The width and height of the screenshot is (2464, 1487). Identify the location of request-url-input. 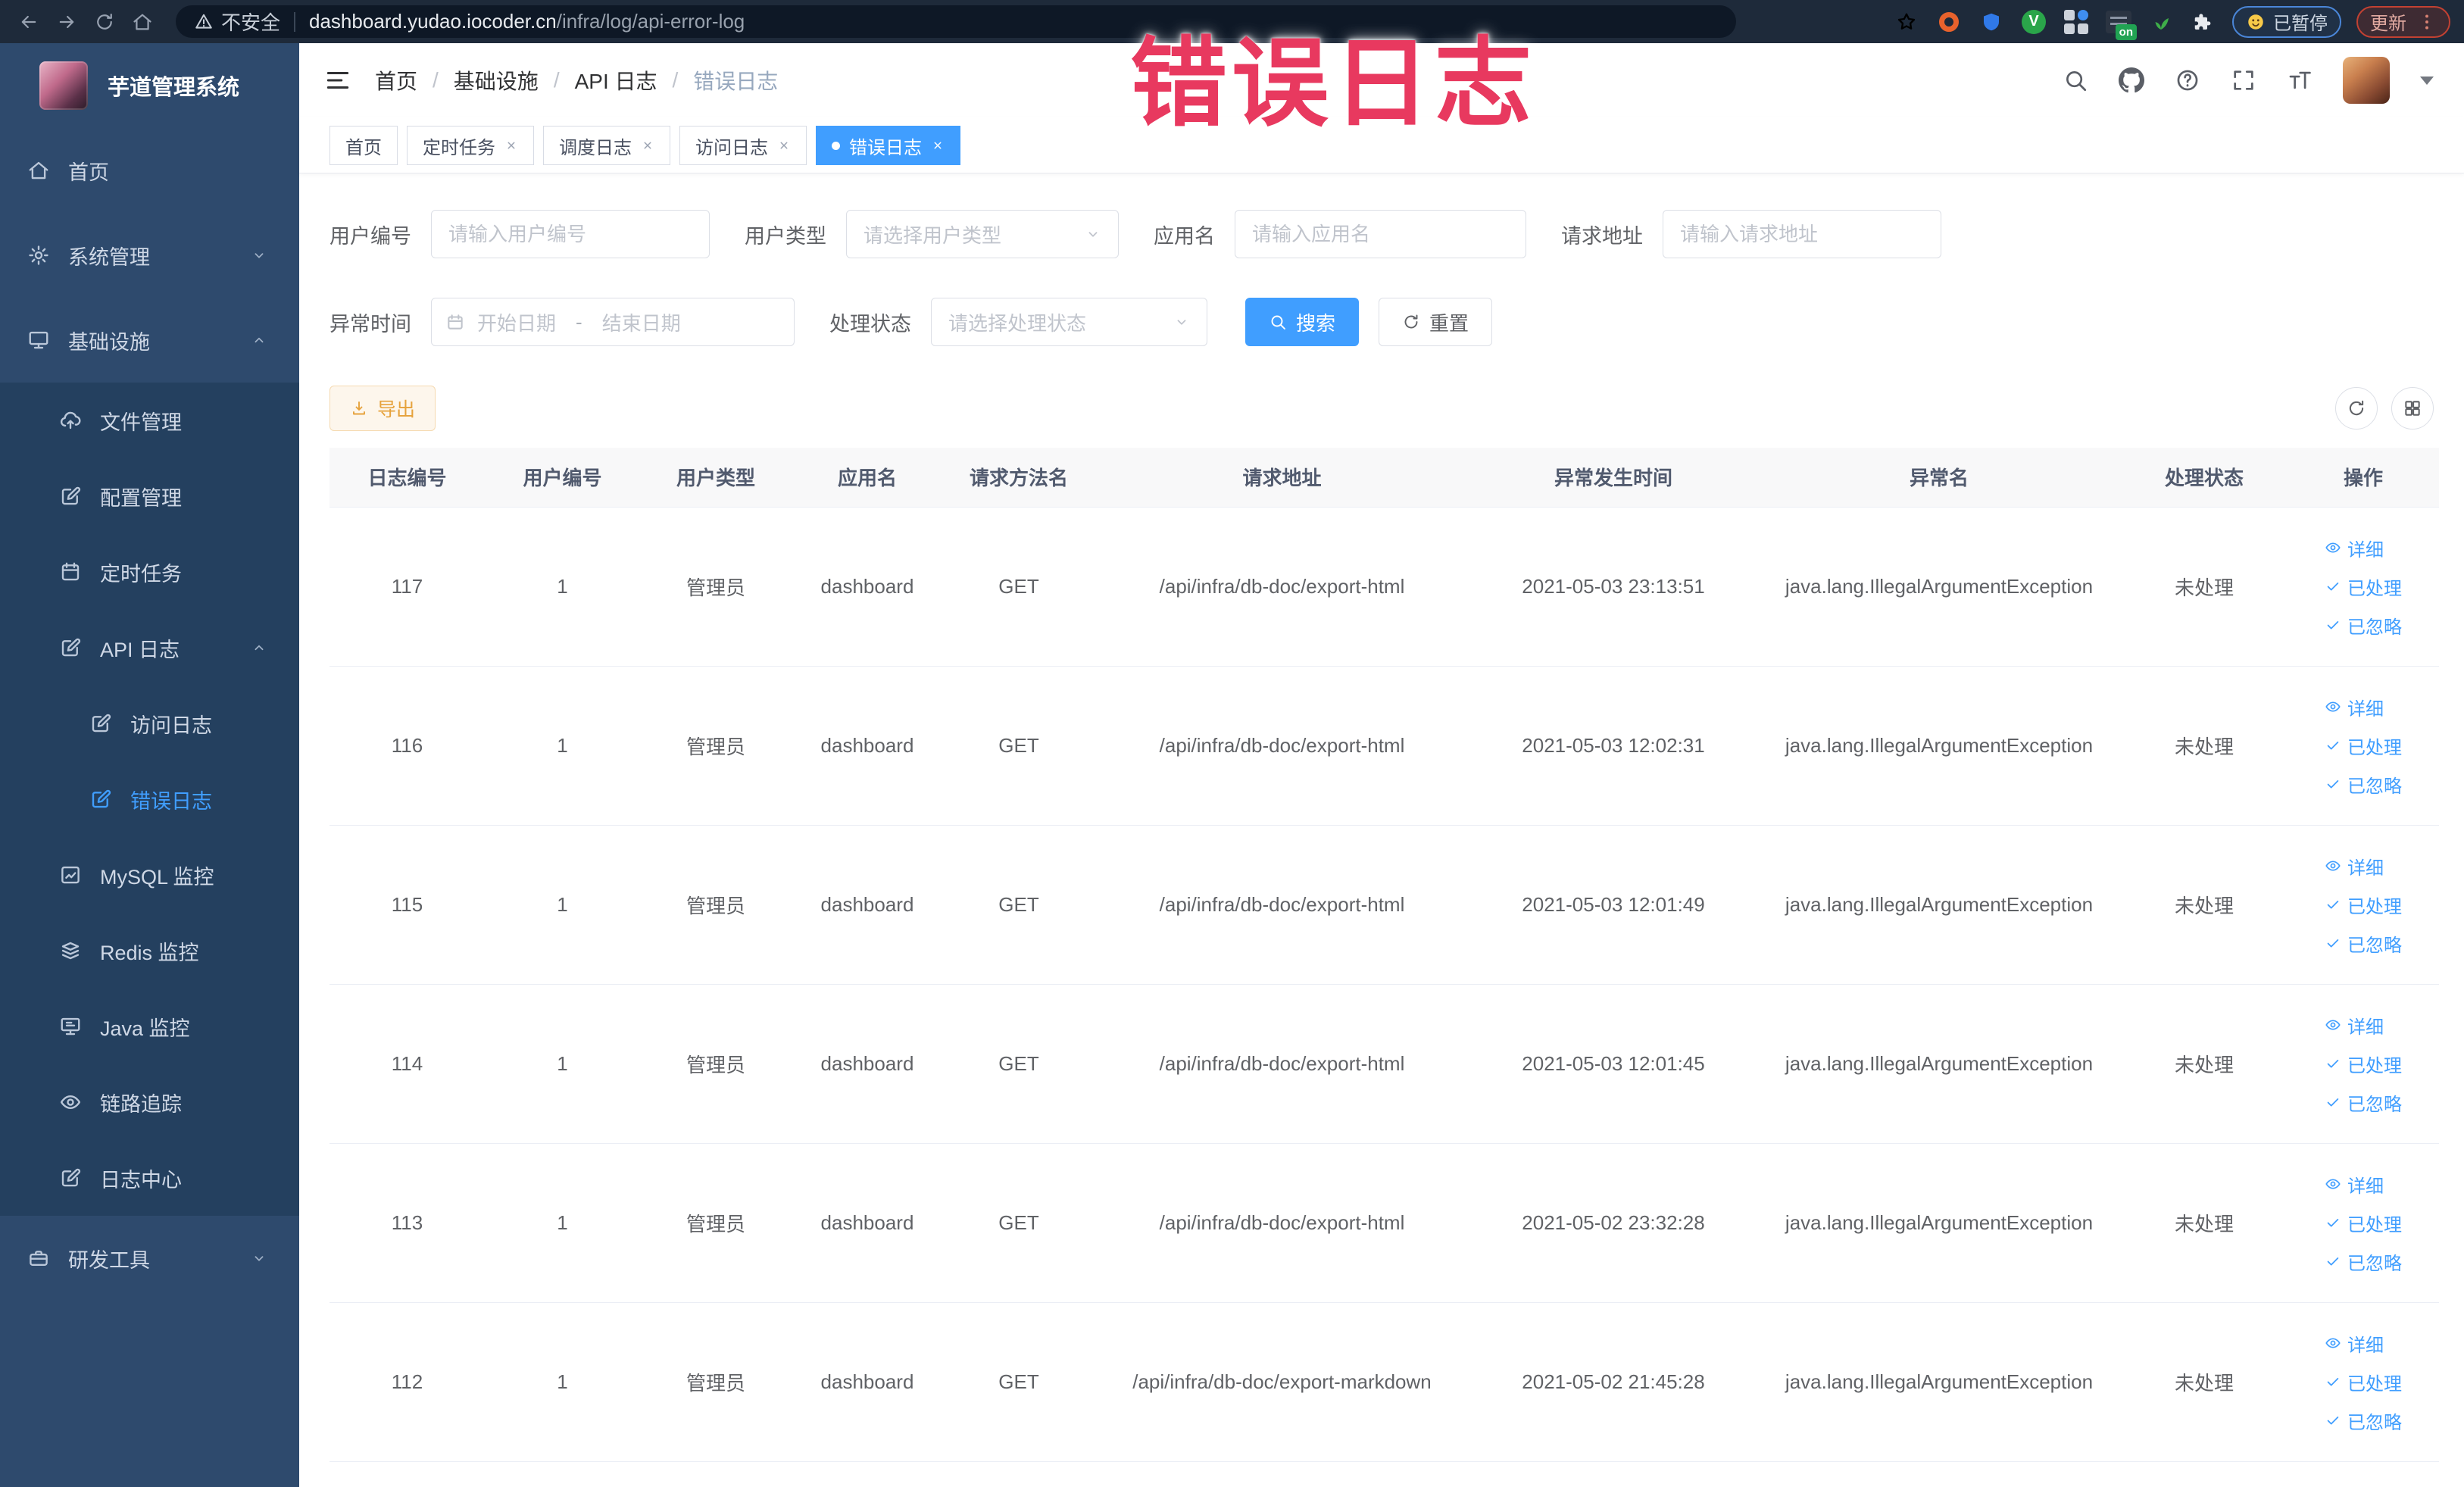
(1802, 234).